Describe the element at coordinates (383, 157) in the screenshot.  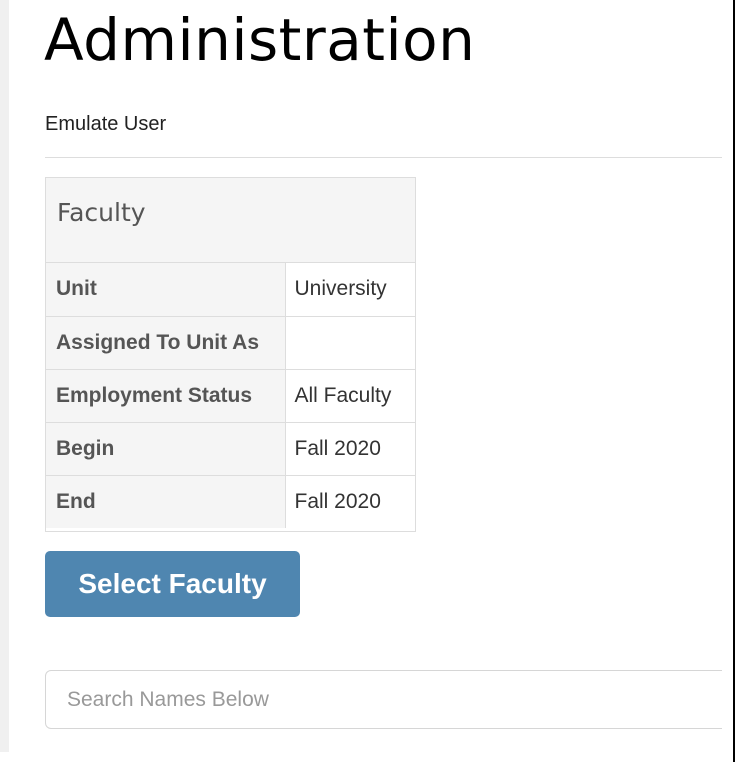
I see `divider` at that location.